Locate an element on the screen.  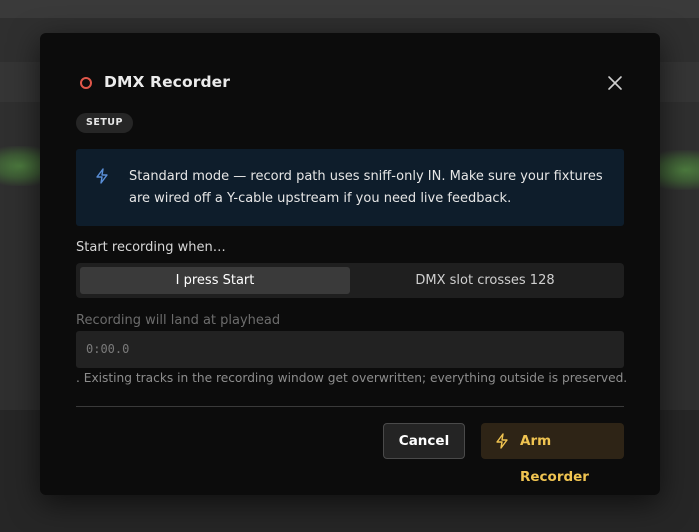
cancel-button: Cancel is located at coordinates (424, 441).